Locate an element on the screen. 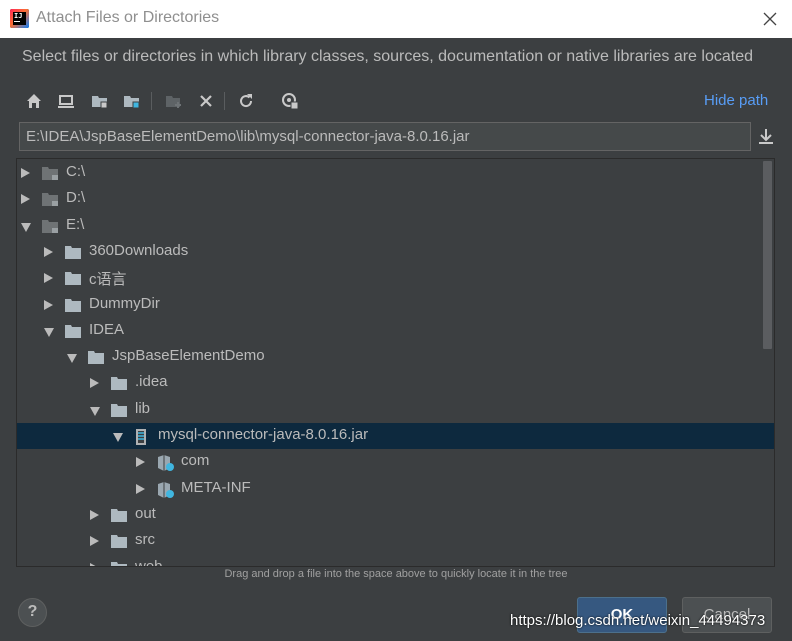  refresh-button is located at coordinates (246, 101).